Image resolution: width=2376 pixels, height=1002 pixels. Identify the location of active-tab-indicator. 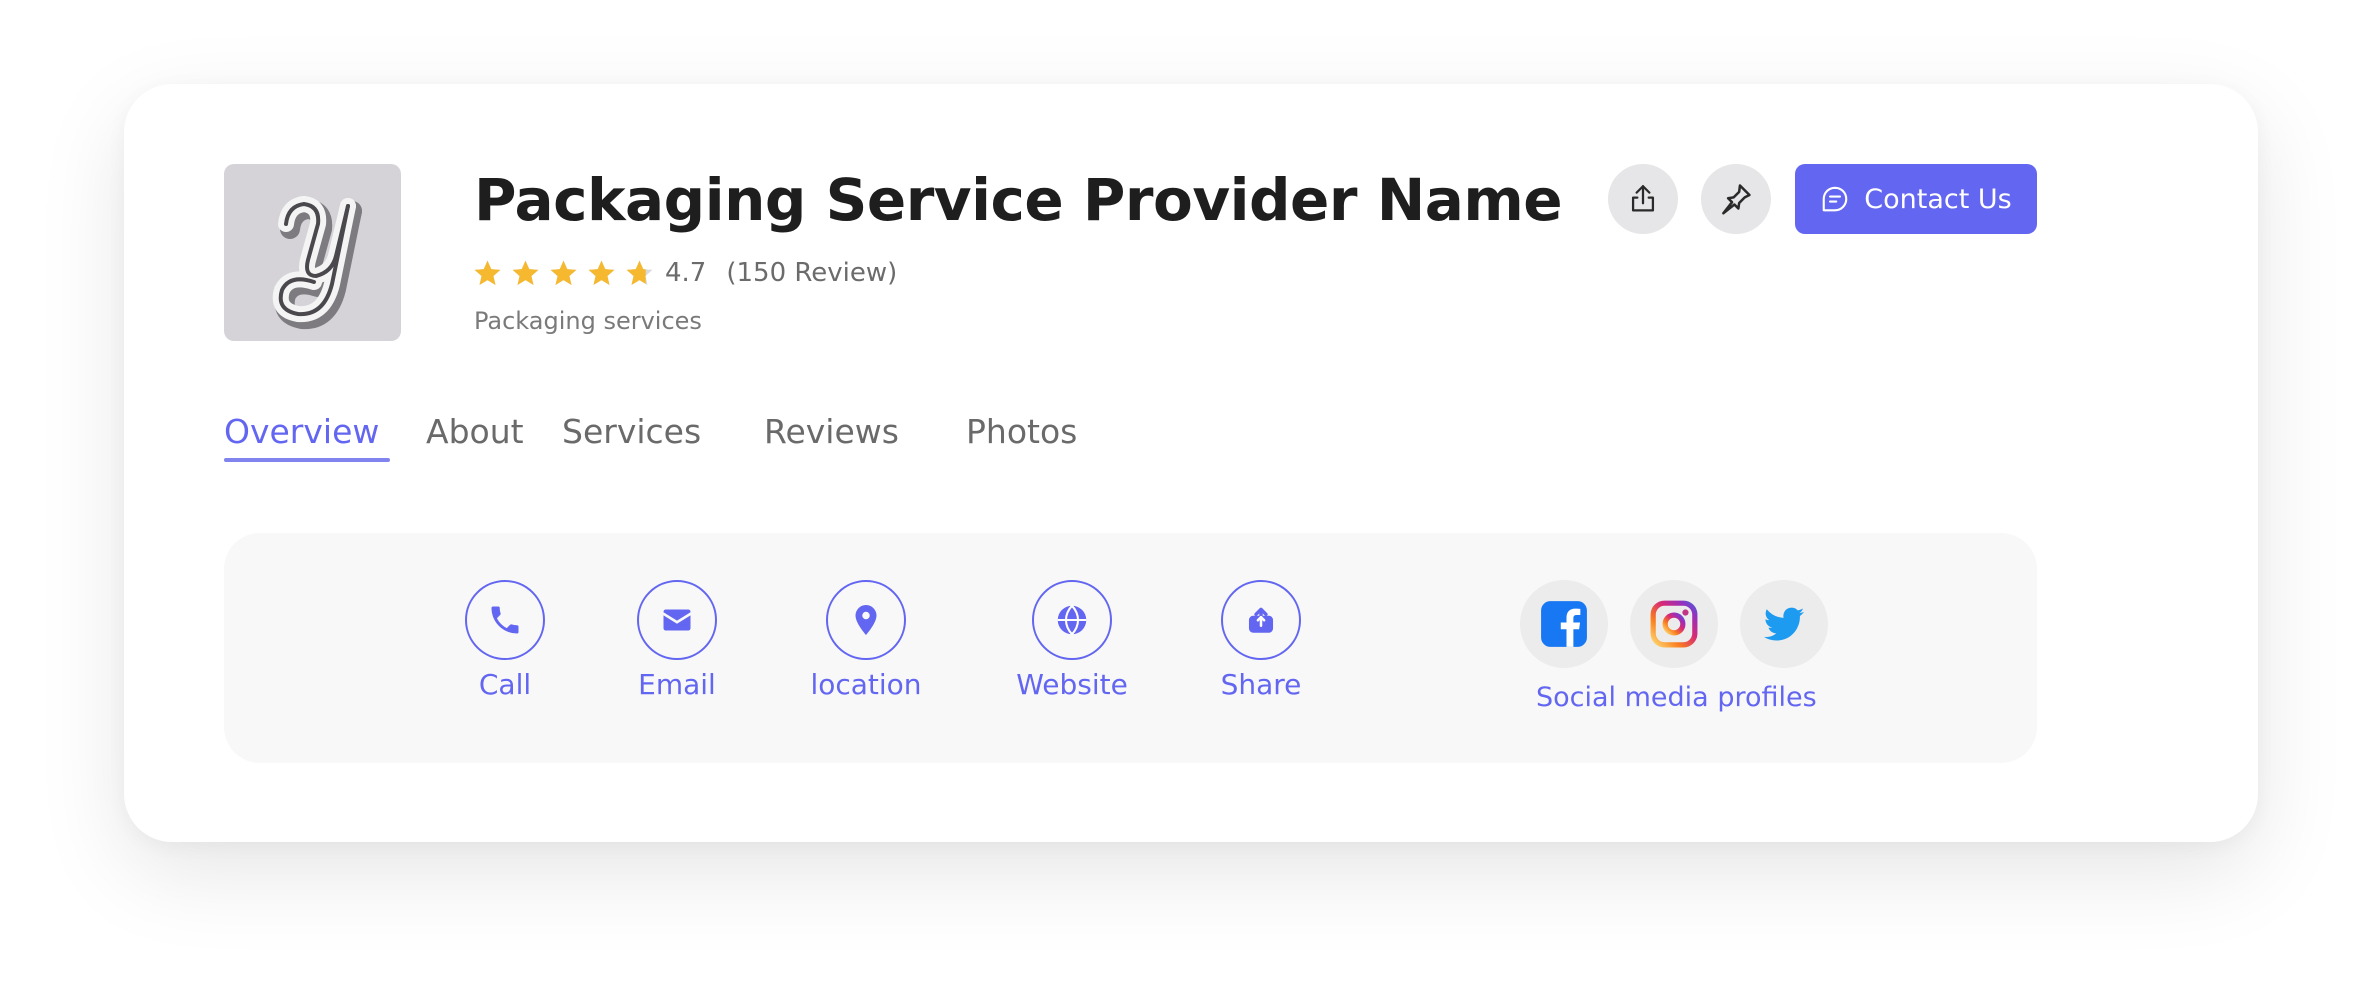
(307, 460).